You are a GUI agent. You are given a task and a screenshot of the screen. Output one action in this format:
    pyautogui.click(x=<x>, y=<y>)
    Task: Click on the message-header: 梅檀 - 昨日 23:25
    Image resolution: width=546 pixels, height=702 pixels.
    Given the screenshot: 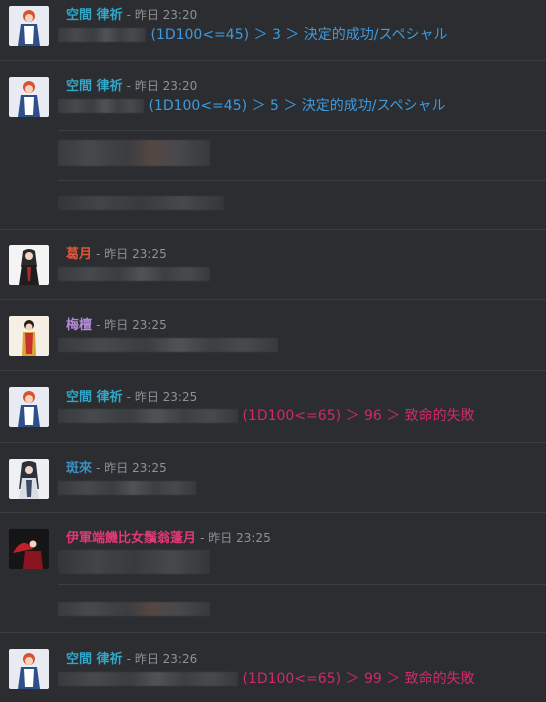 What is the action you would take?
    pyautogui.click(x=116, y=325)
    